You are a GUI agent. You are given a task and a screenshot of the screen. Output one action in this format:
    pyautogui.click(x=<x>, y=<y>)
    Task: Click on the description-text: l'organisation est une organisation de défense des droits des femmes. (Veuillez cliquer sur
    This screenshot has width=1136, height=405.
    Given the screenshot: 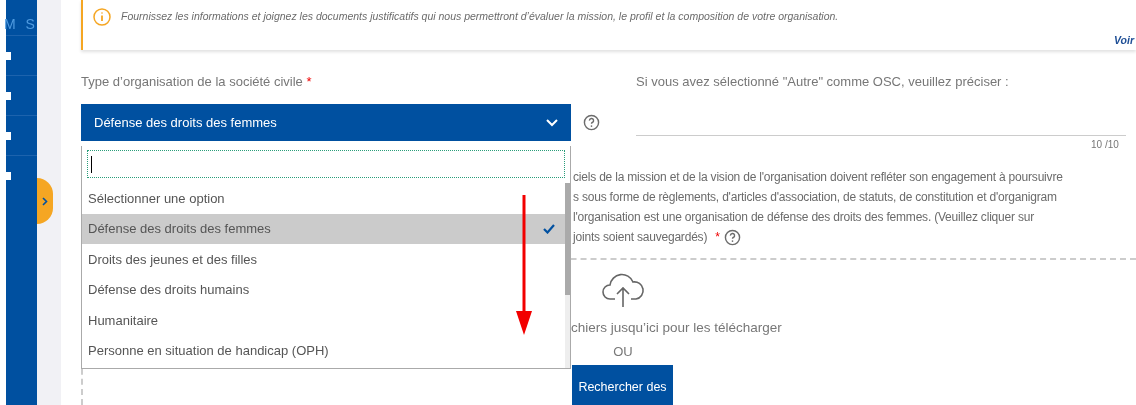 What is the action you would take?
    pyautogui.click(x=804, y=218)
    